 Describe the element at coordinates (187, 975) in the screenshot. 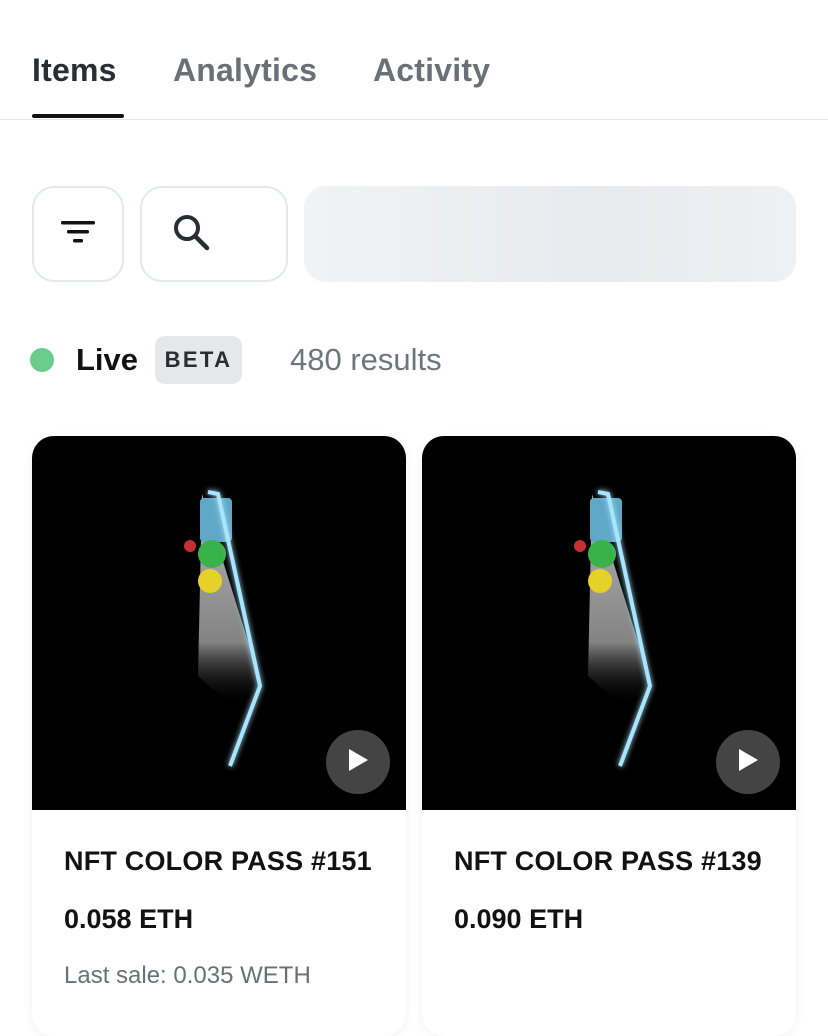

I see `item-last-sale: Last sale: 0.035 WETH` at that location.